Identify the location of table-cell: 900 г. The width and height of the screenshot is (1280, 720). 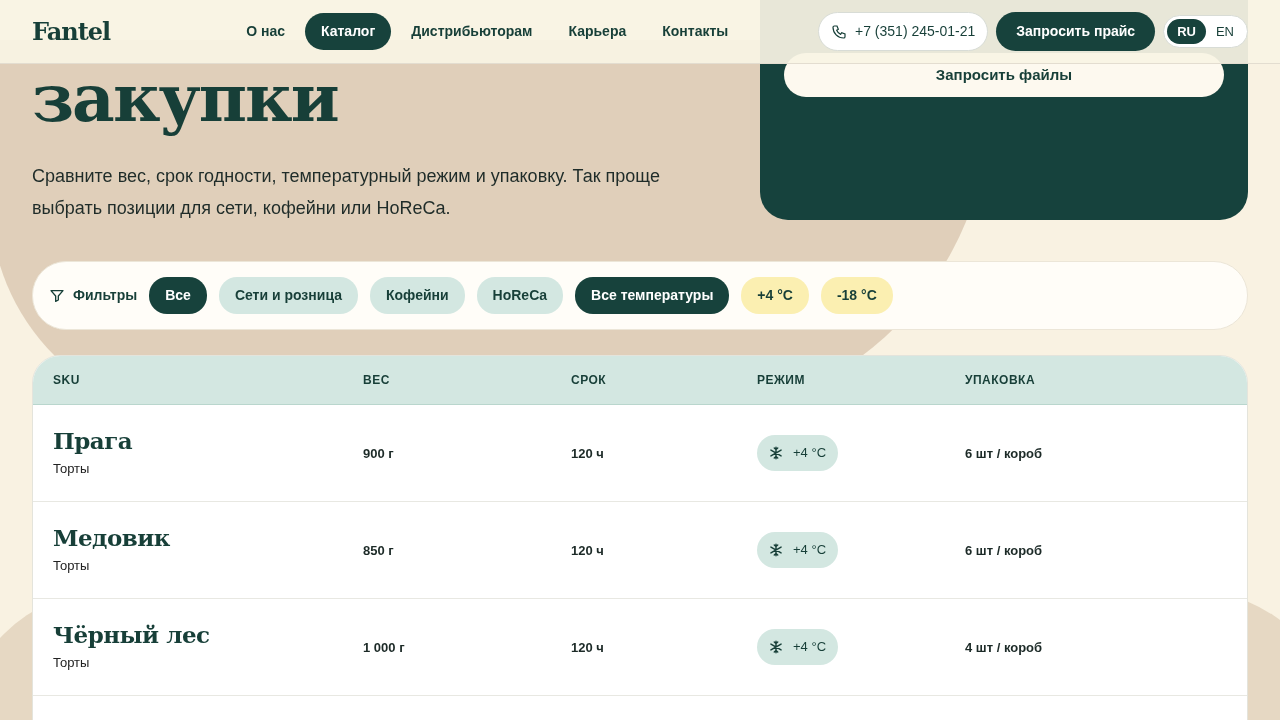
(378, 453).